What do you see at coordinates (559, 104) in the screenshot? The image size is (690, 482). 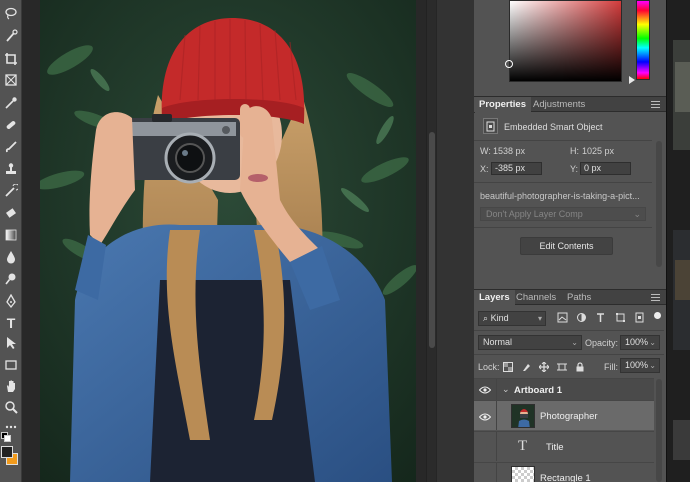 I see `tab-adjustments: Adjustments` at bounding box center [559, 104].